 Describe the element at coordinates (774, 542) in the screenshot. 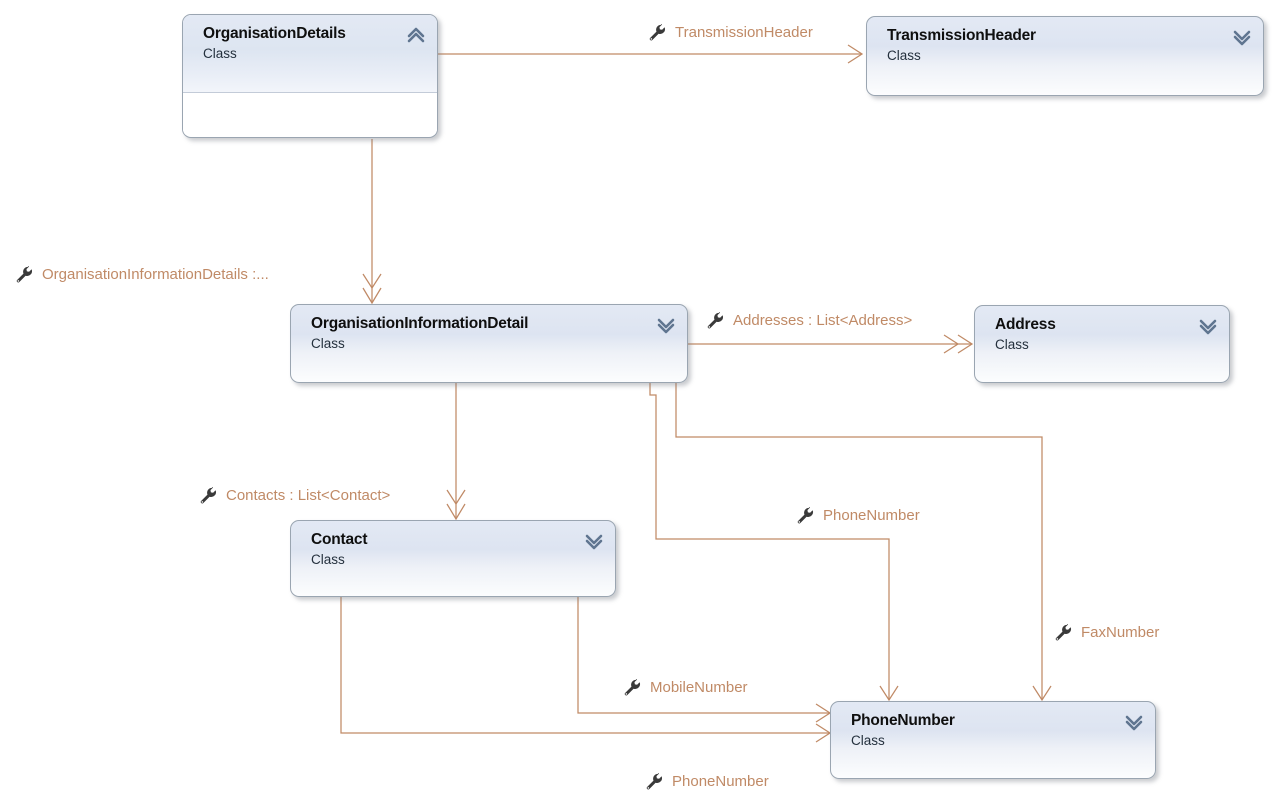

I see `link-phone-number-from-detail` at that location.